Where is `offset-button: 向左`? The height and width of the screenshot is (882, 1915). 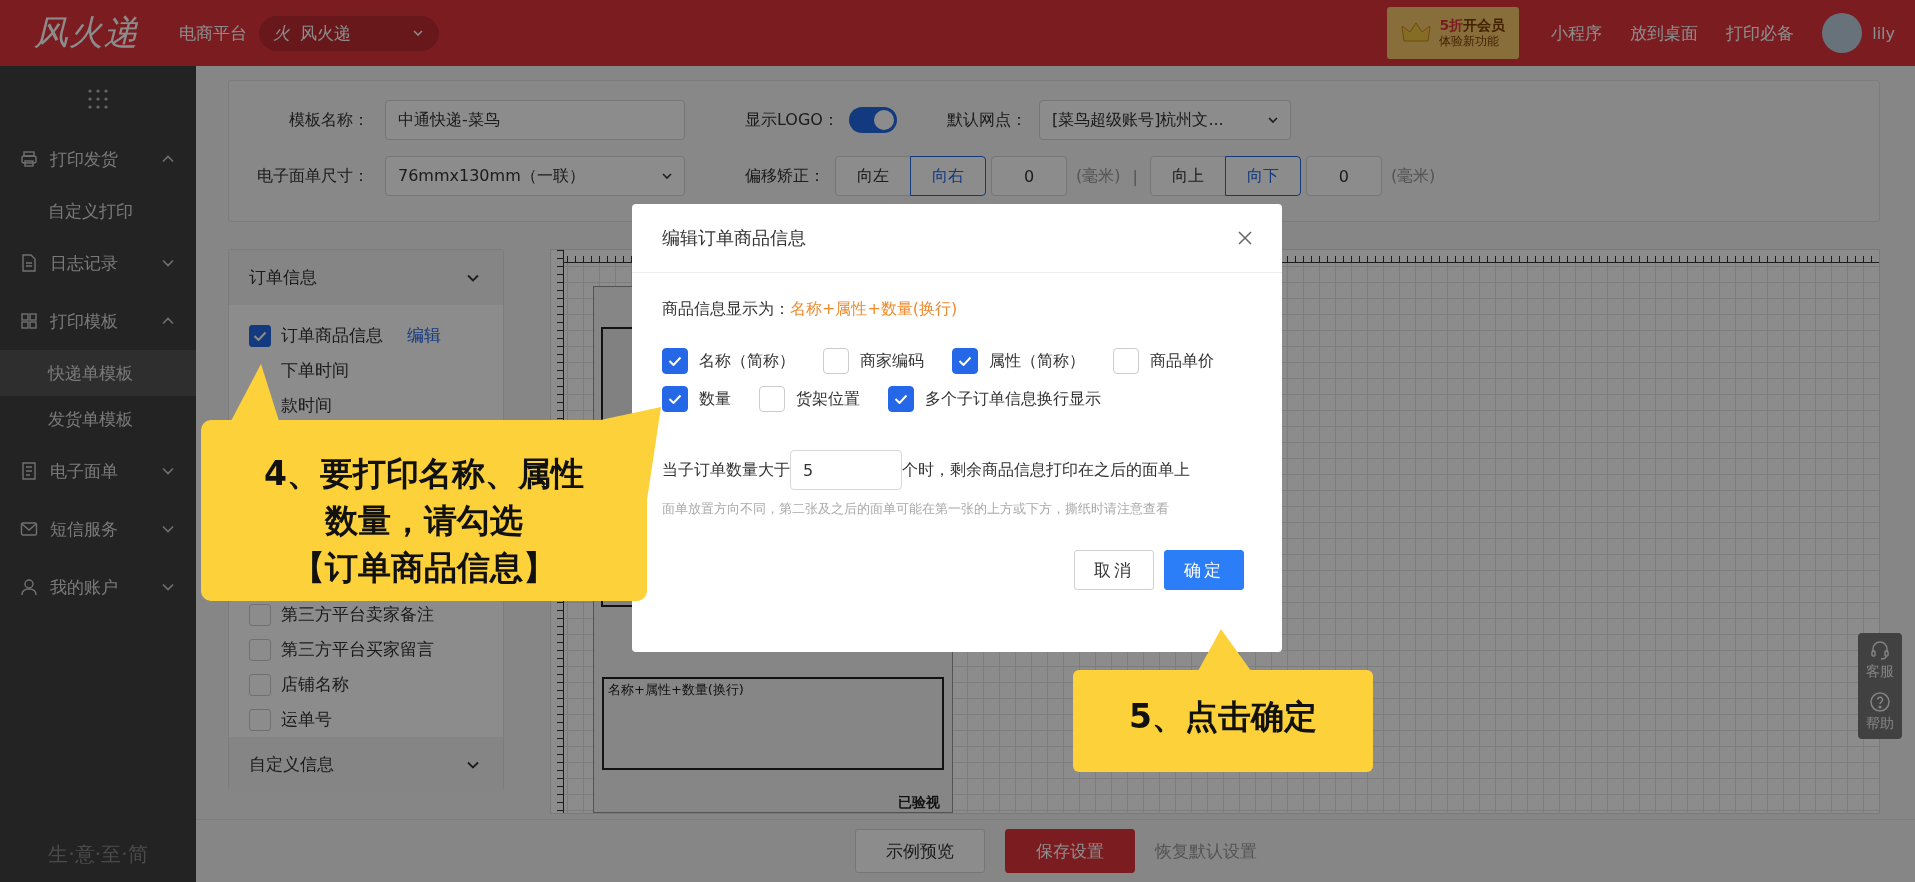 offset-button: 向左 is located at coordinates (873, 176).